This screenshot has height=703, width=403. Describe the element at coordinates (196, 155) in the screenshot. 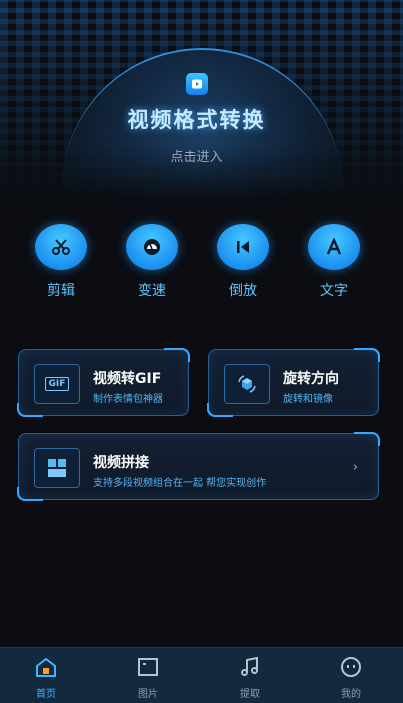

I see `enter-link: 点击进入` at that location.